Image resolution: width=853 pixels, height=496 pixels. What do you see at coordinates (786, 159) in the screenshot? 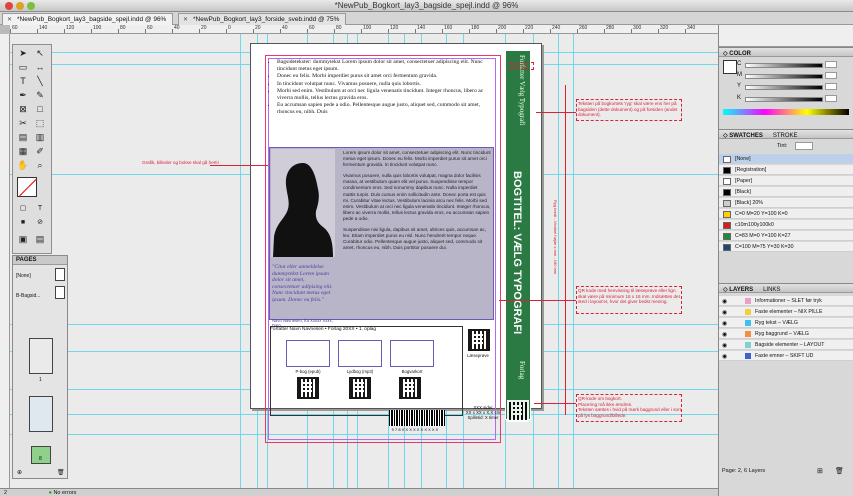
I see `swatch-row: [None]` at bounding box center [786, 159].